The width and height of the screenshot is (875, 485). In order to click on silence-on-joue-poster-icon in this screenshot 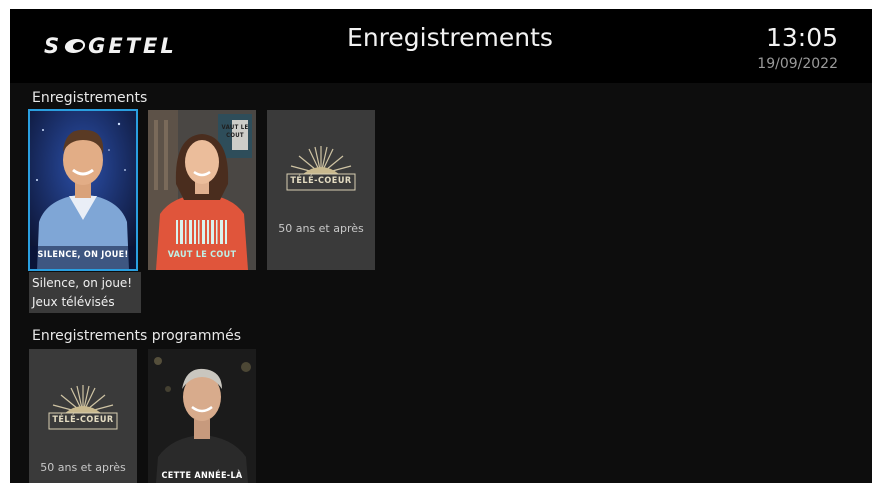, I will do `click(83, 190)`.